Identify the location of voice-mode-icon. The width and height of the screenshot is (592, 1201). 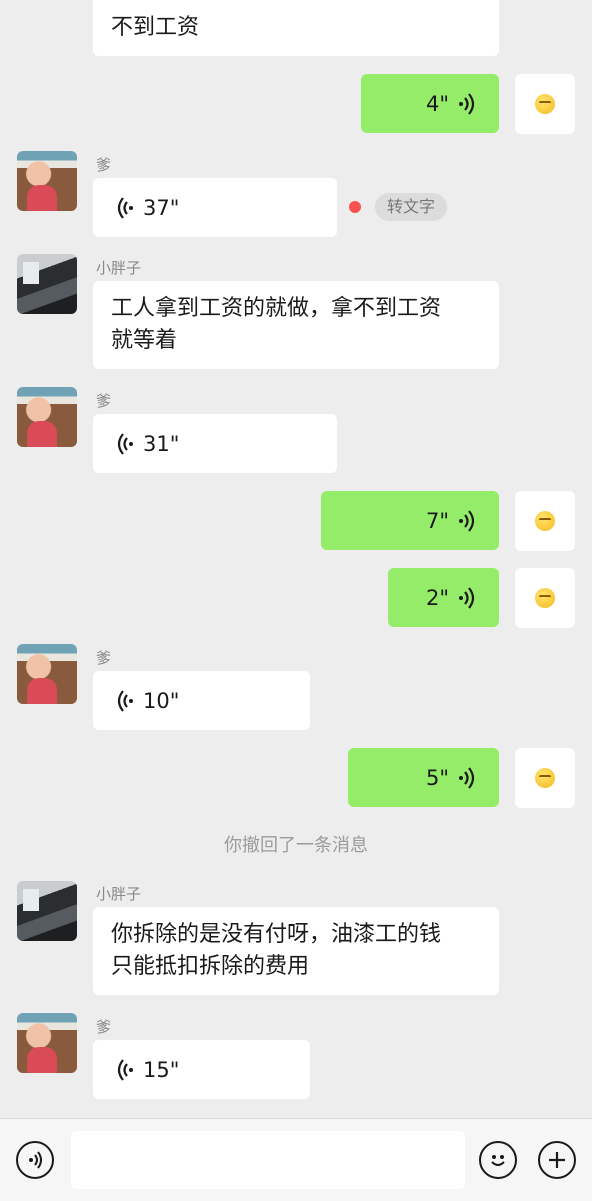
(35, 1160).